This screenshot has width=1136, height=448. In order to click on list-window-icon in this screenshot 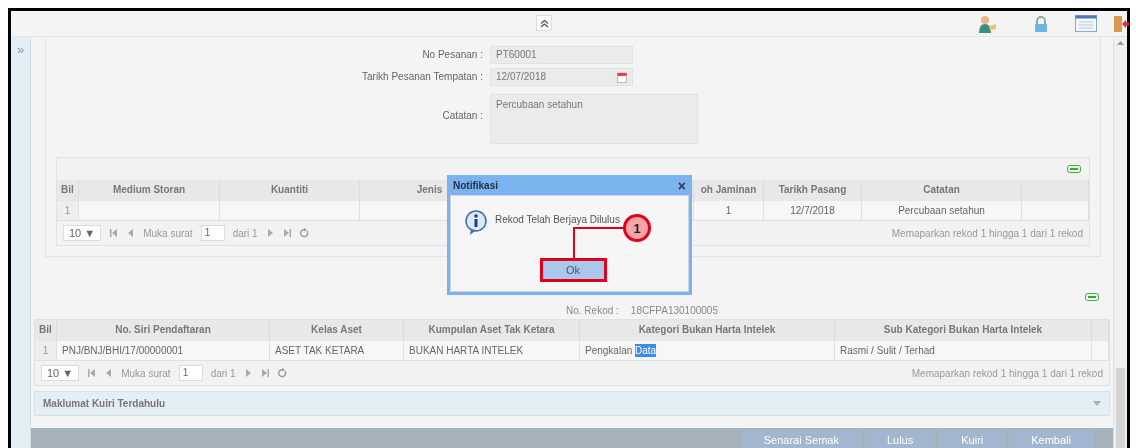, I will do `click(1086, 23)`.